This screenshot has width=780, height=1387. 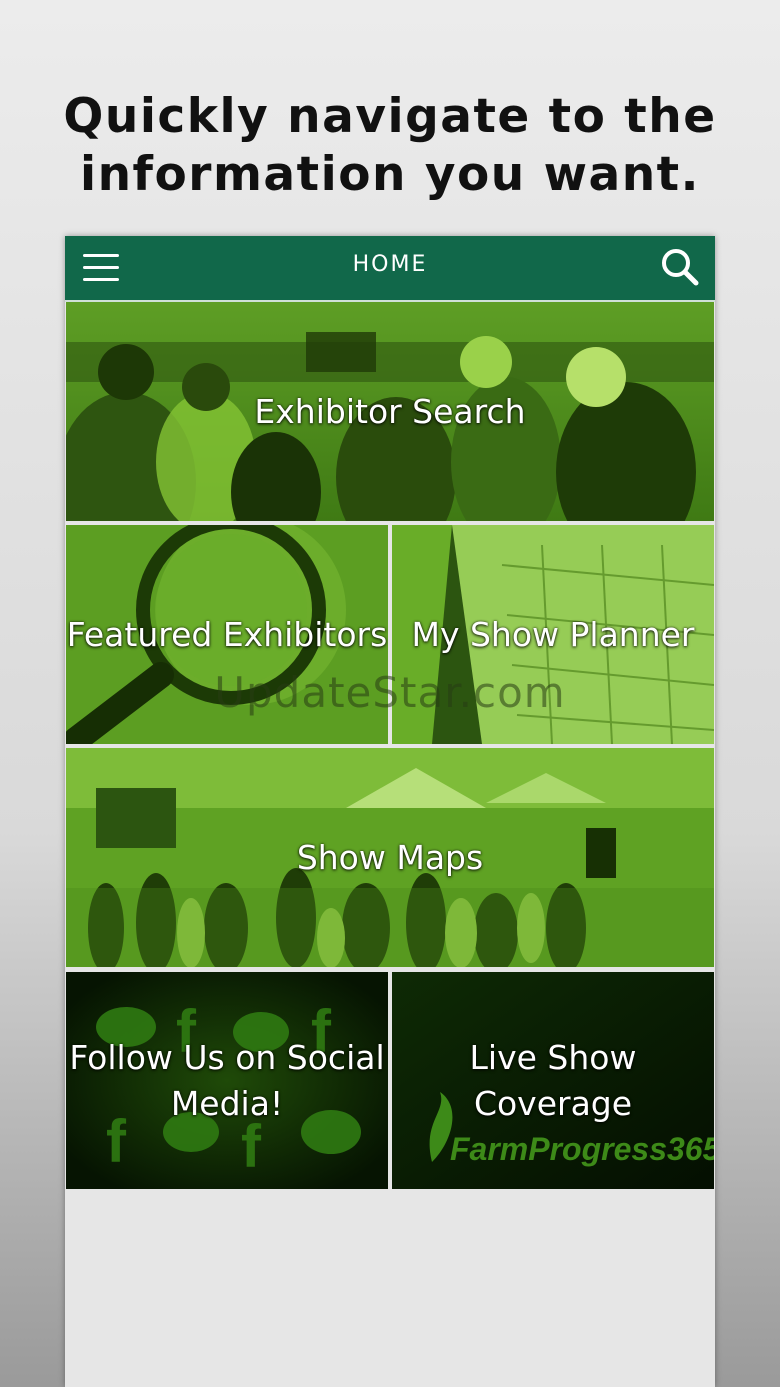 I want to click on search-icon, so click(x=680, y=267).